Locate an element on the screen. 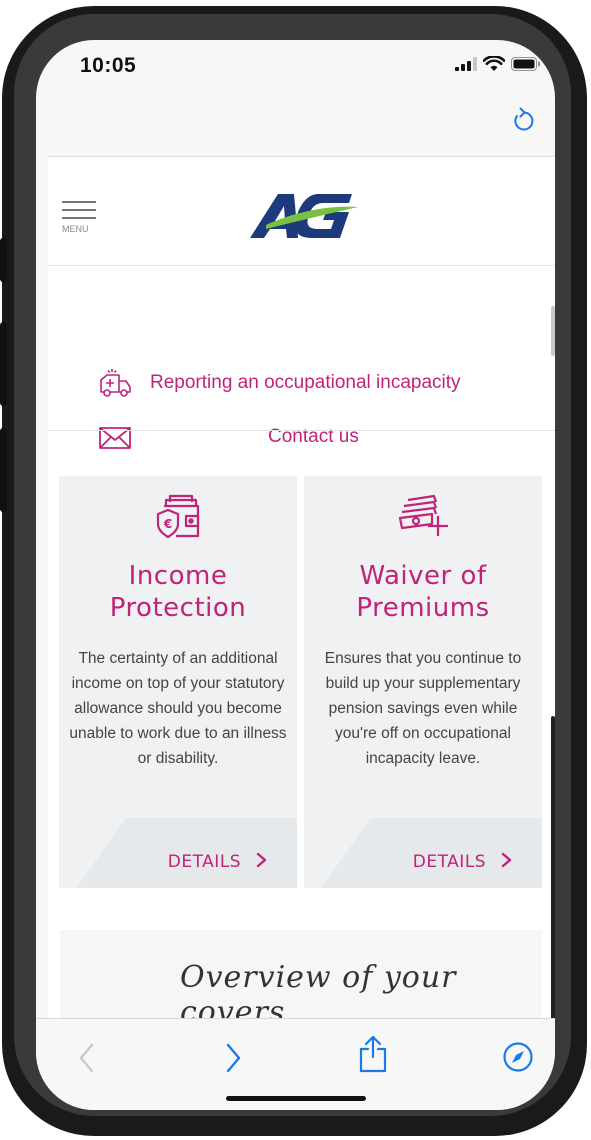 The width and height of the screenshot is (591, 1140). browser-toolbar is located at coordinates (295, 1064).